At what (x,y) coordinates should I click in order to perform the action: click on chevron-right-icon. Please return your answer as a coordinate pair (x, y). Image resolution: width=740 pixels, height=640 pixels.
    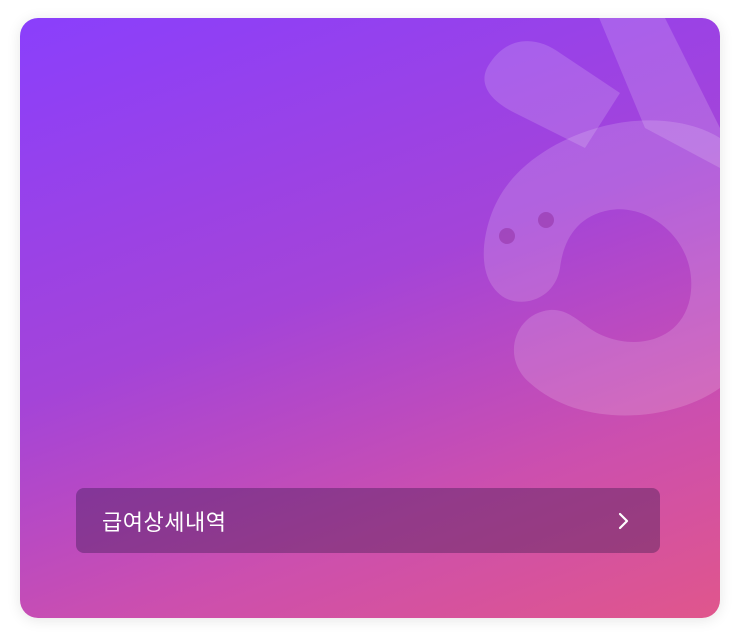
    Looking at the image, I should click on (624, 521).